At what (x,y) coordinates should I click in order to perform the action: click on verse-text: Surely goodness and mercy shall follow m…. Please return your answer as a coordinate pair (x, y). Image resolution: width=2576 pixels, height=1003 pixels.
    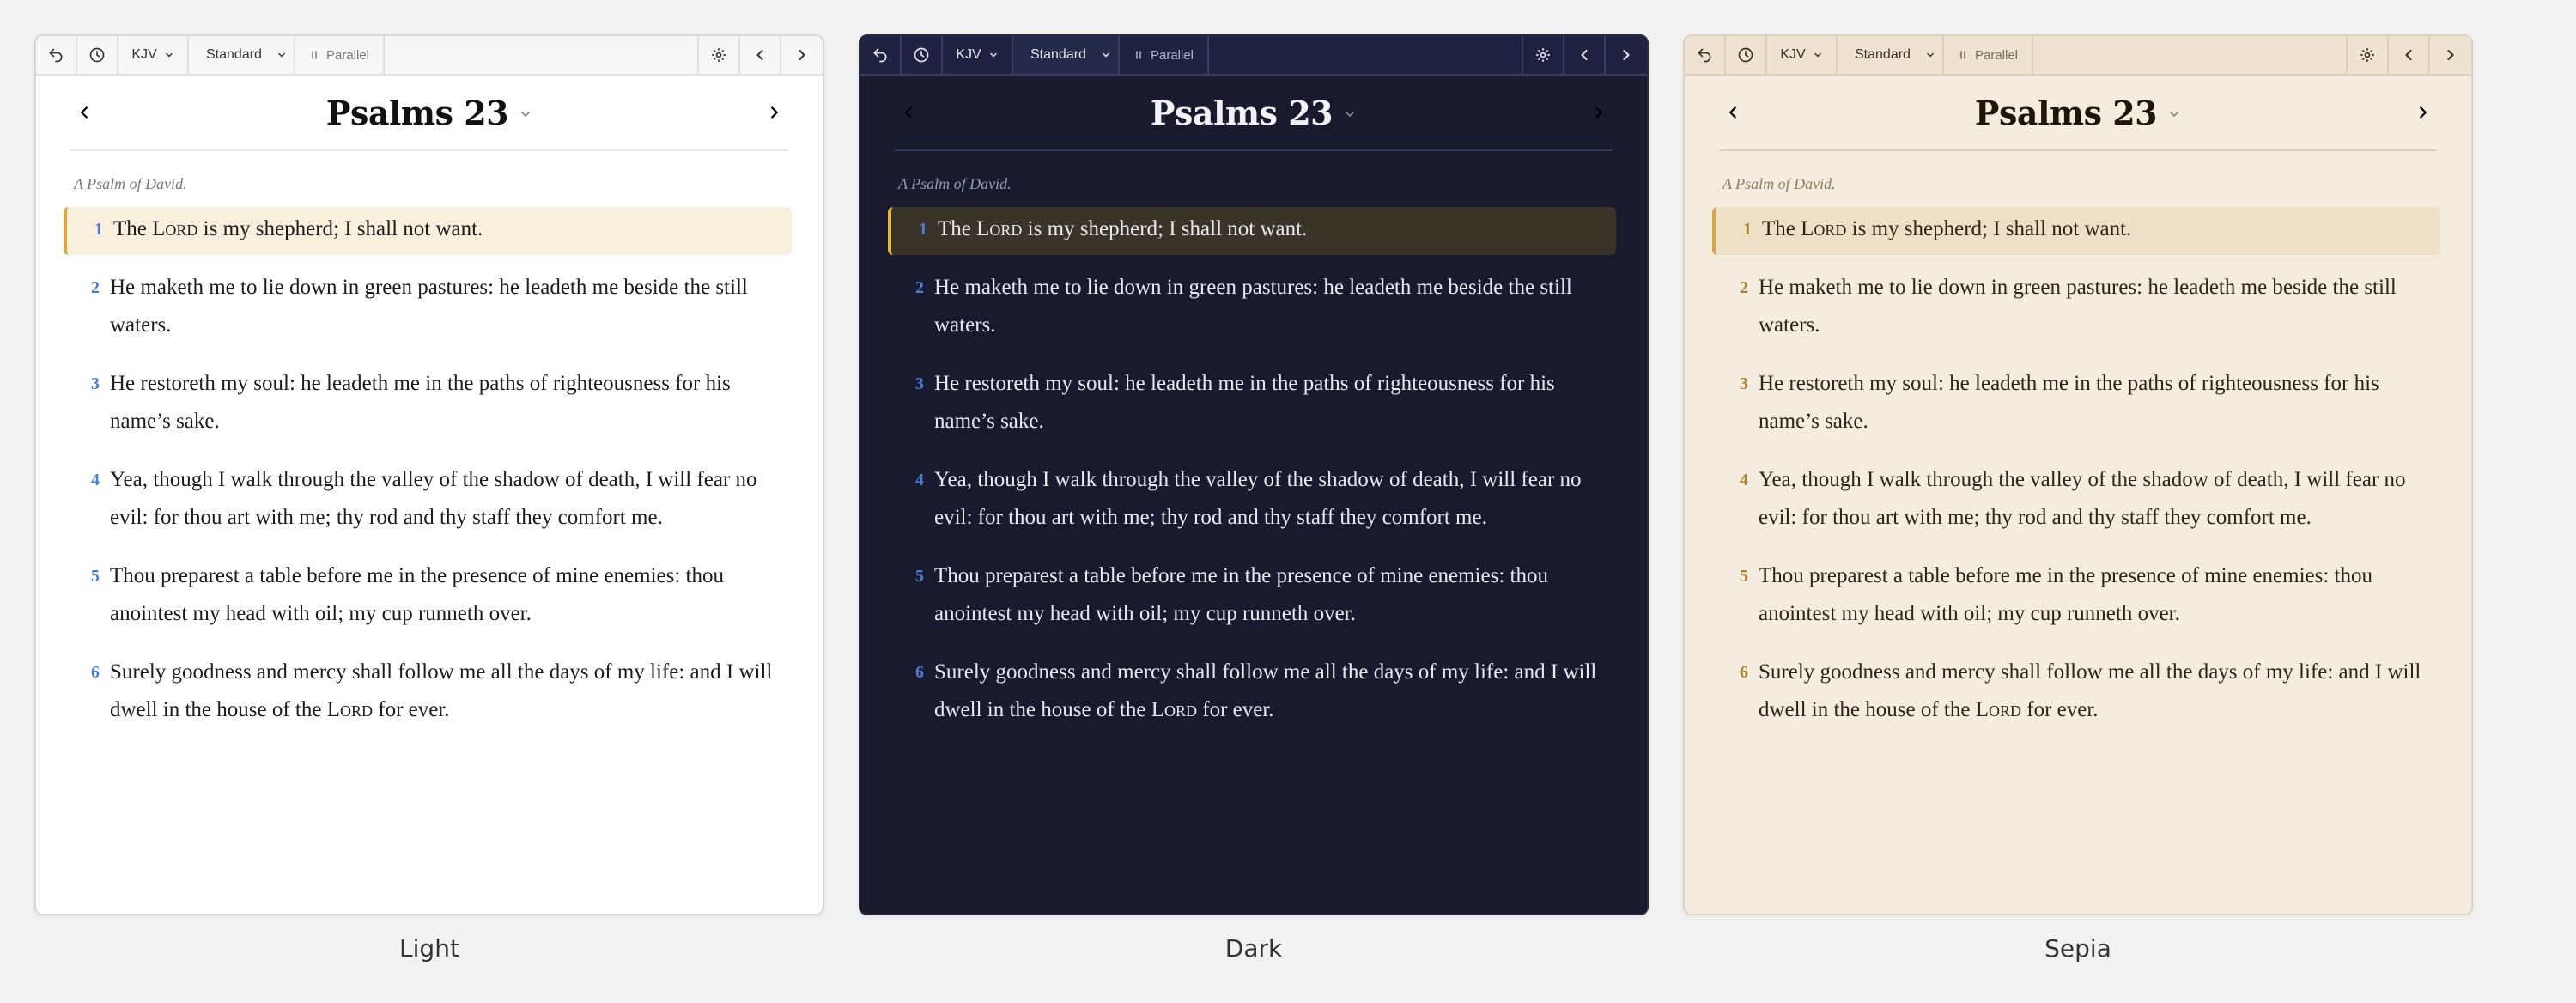
    Looking at the image, I should click on (2094, 691).